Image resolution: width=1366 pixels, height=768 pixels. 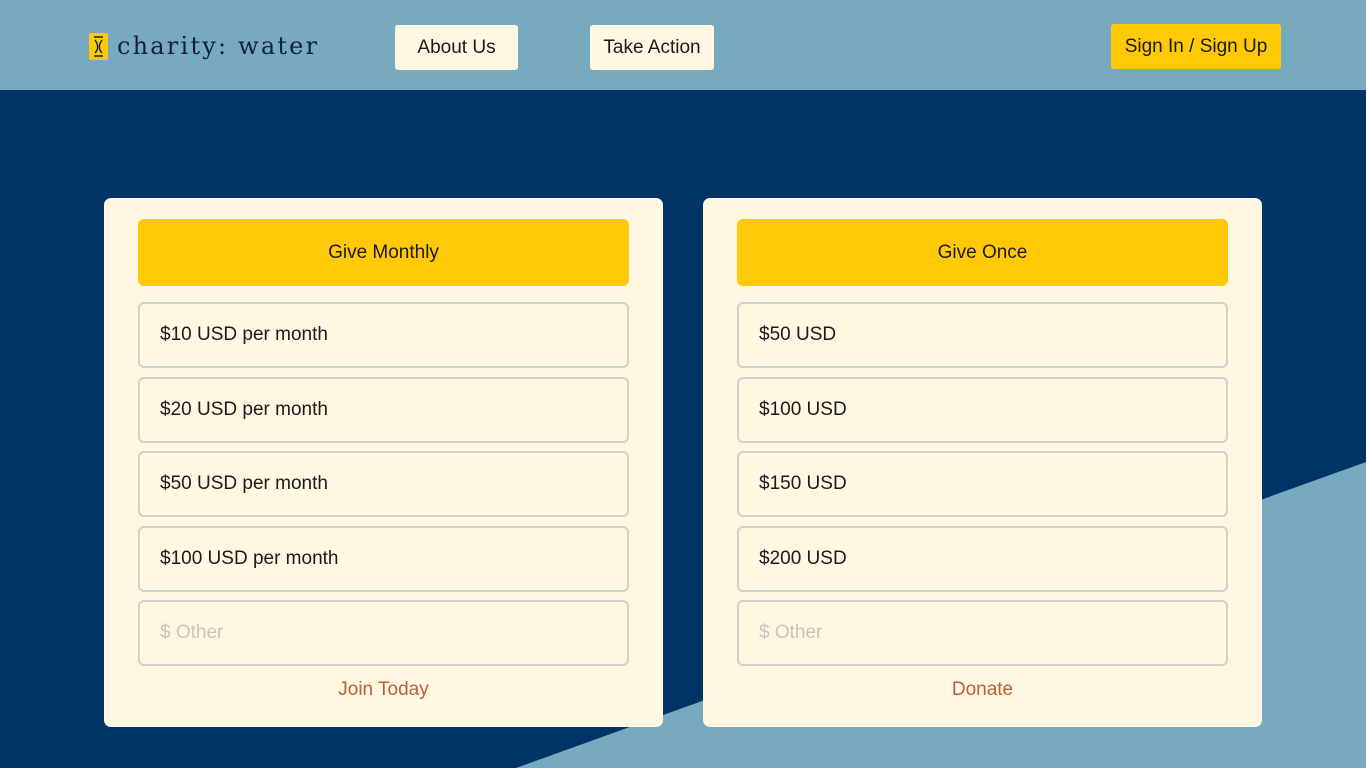 What do you see at coordinates (456, 47) in the screenshot?
I see `about-us-button: About Us` at bounding box center [456, 47].